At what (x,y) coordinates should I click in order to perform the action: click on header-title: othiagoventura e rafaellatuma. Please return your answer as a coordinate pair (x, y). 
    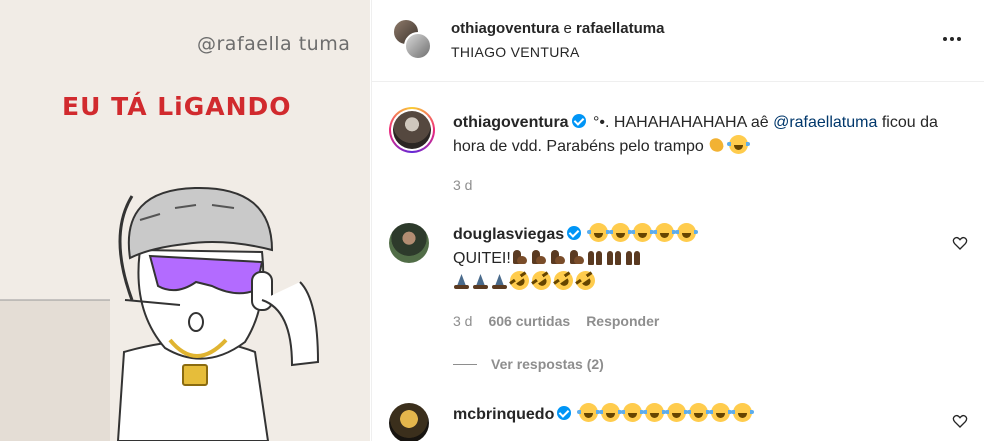
    Looking at the image, I should click on (557, 28).